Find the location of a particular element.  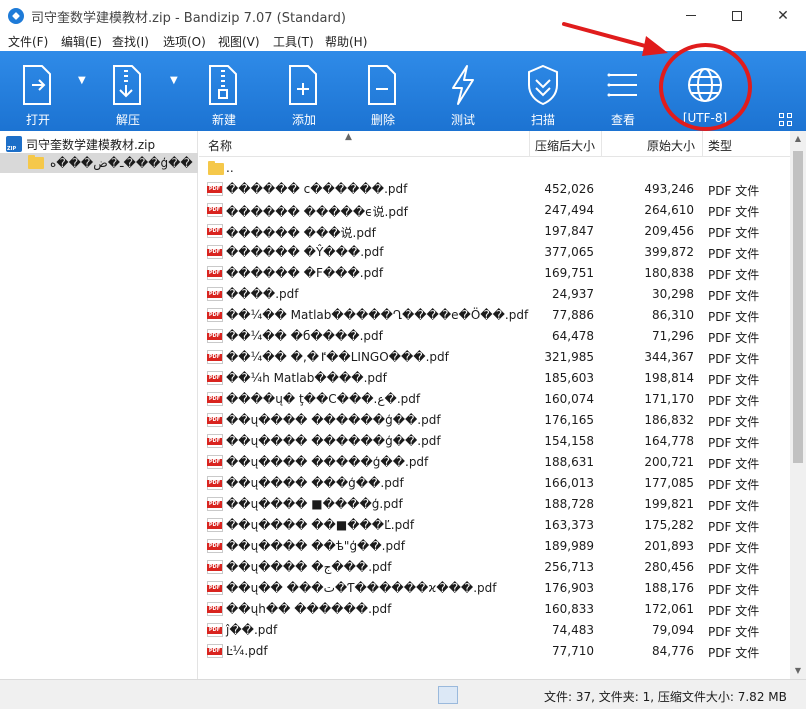

file-name: ��¼�� �б����.pdf is located at coordinates (304, 336).